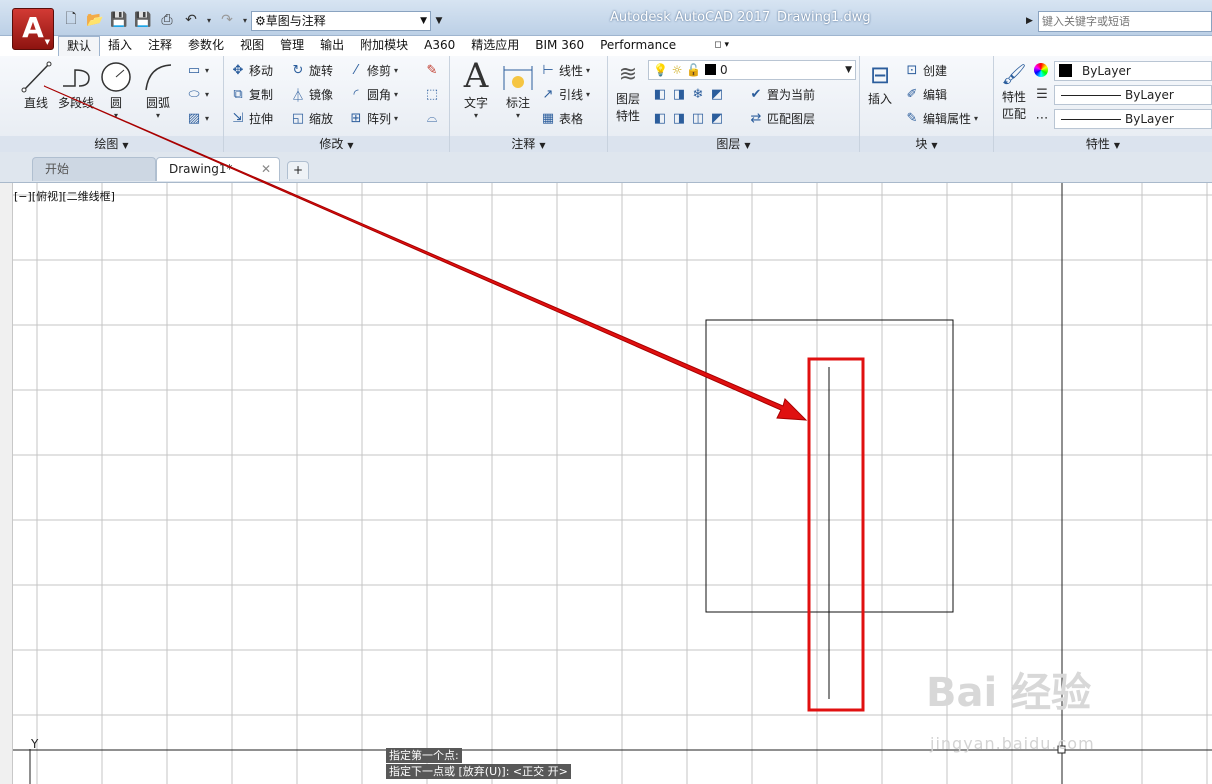  I want to click on erase-button: ✎, so click(432, 70).